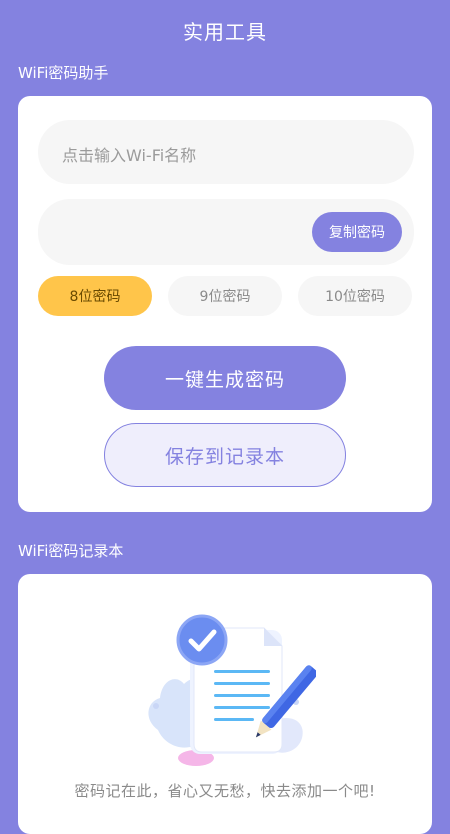 Image resolution: width=450 pixels, height=834 pixels. What do you see at coordinates (226, 152) in the screenshot?
I see `wifi-name-input: 点击输入Wi-Fi名称` at bounding box center [226, 152].